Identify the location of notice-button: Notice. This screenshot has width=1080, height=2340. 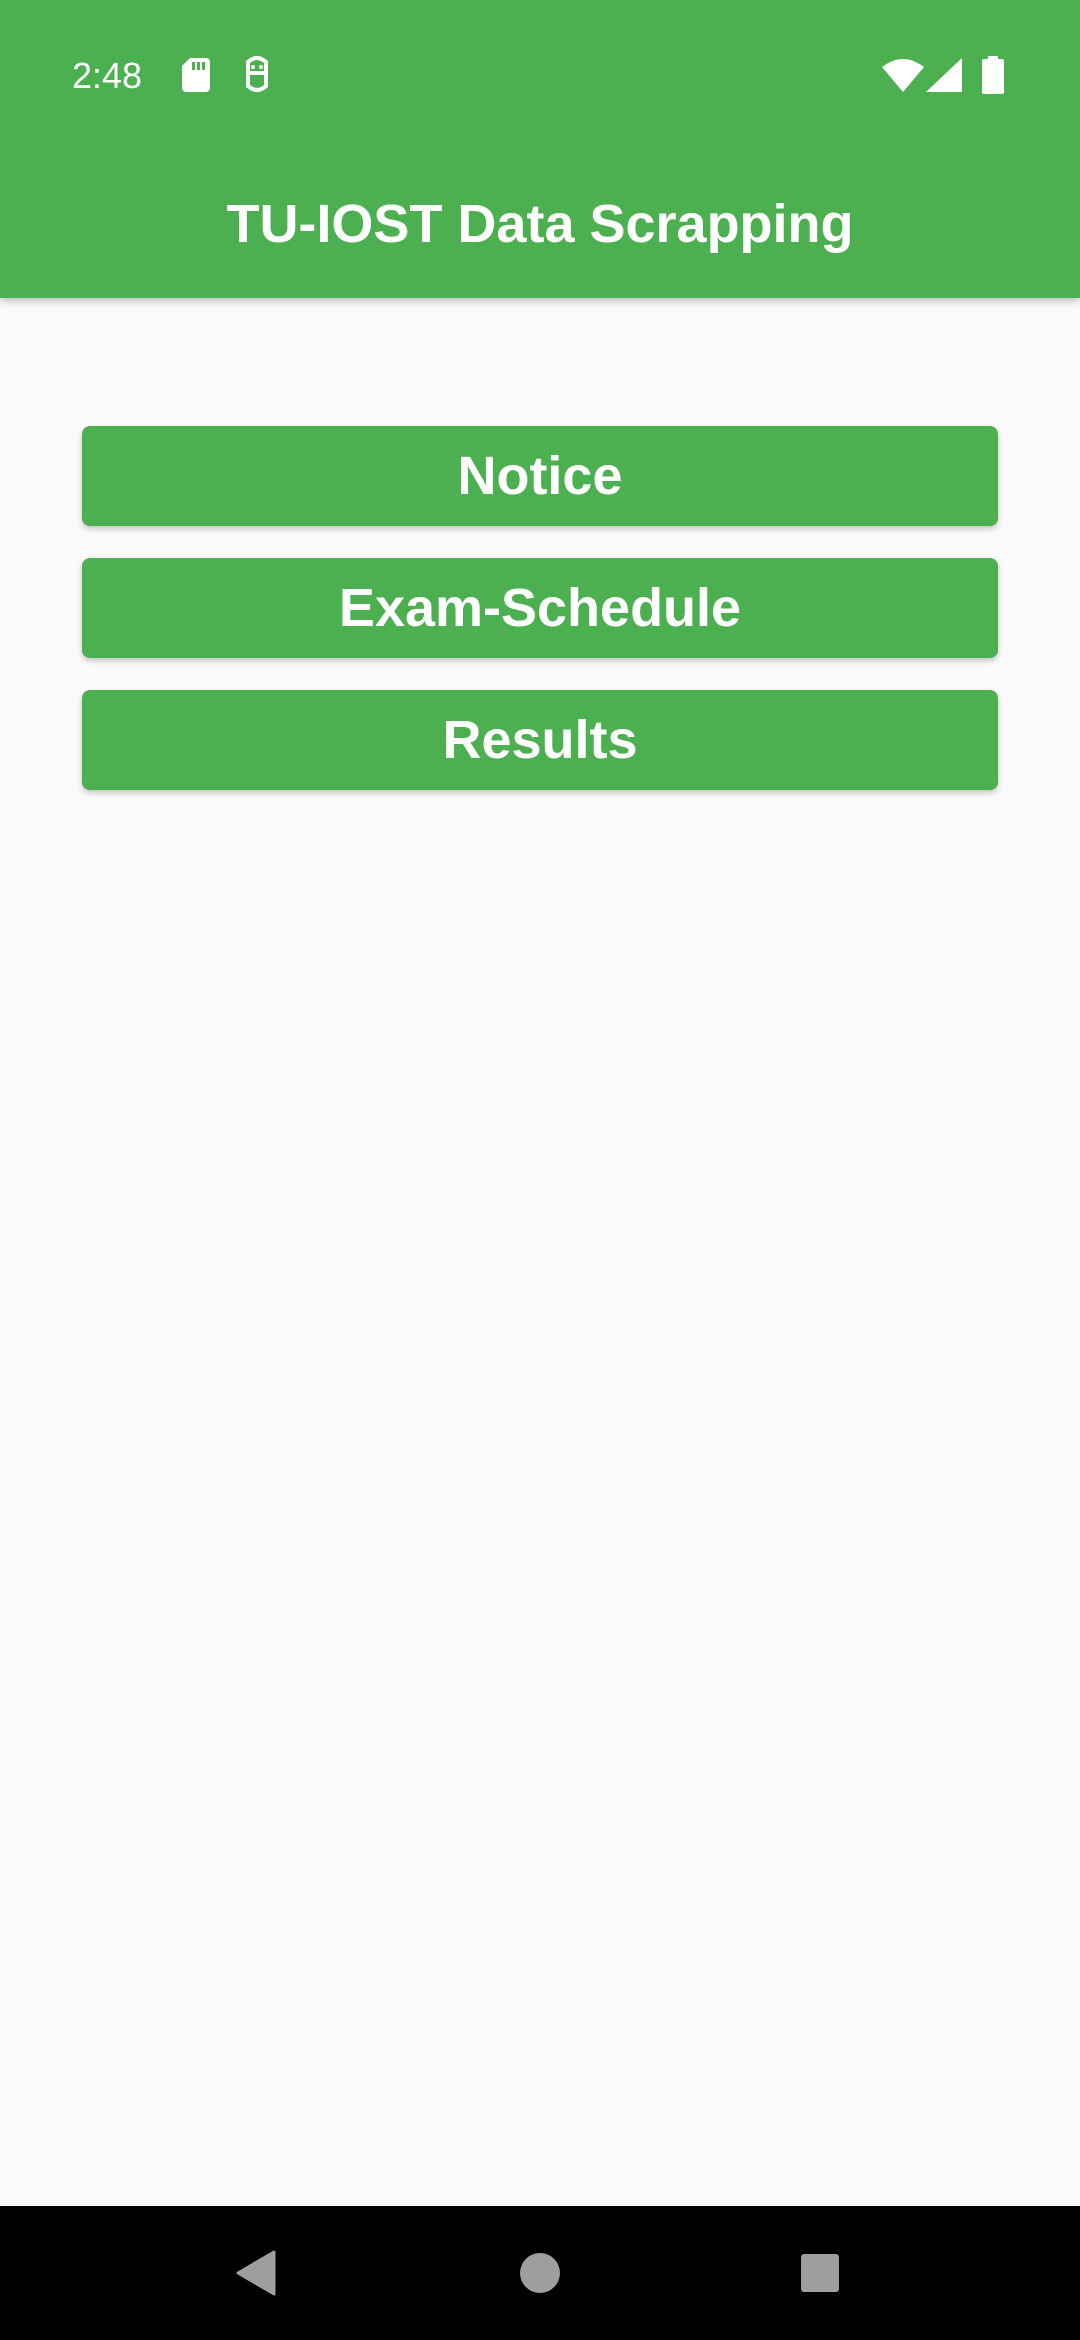
(540, 476).